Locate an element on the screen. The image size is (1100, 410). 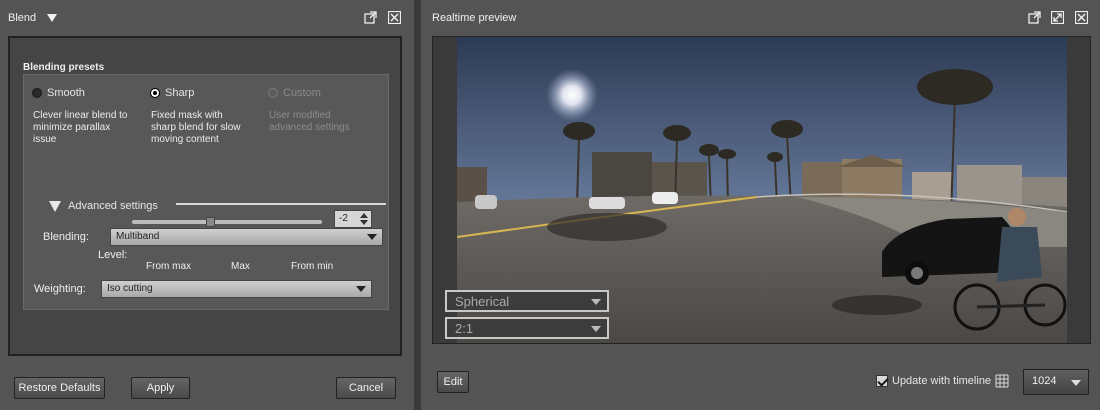
preset-custom-description: User modified advanced settings is located at coordinates (309, 122).